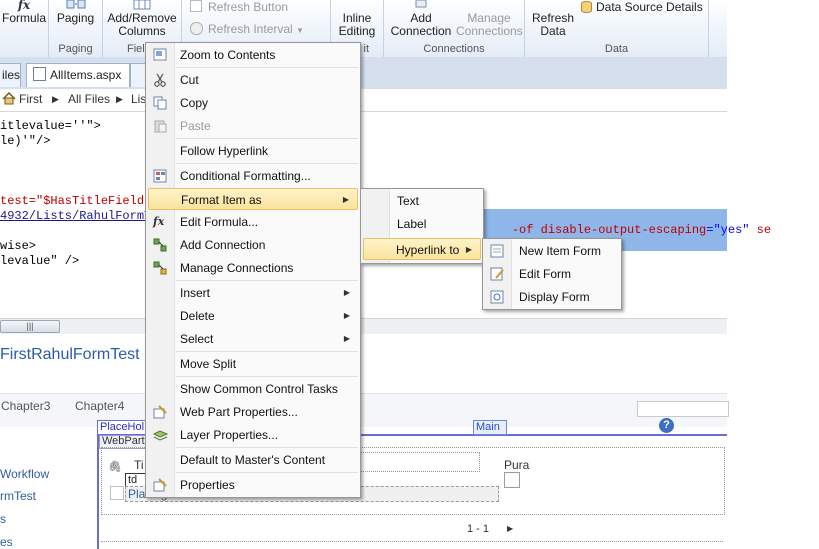  Describe the element at coordinates (6, 542) in the screenshot. I see `nav-es: es` at that location.